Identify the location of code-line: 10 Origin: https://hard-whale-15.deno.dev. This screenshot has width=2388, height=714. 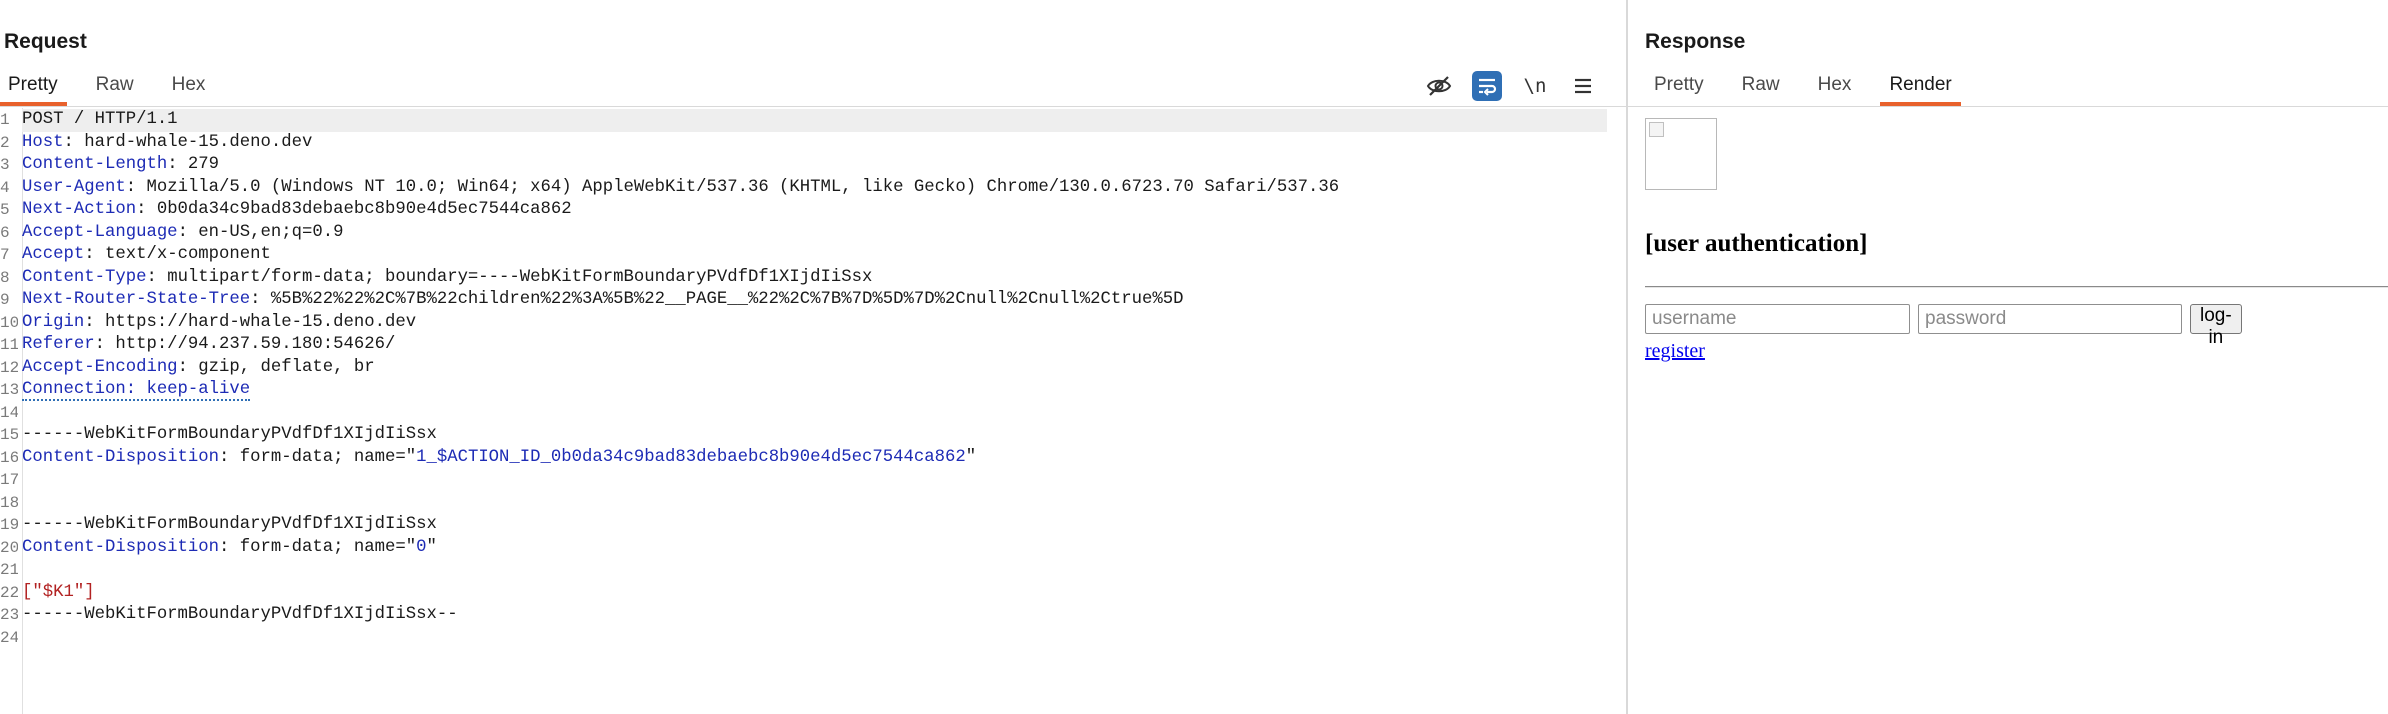
(208, 323).